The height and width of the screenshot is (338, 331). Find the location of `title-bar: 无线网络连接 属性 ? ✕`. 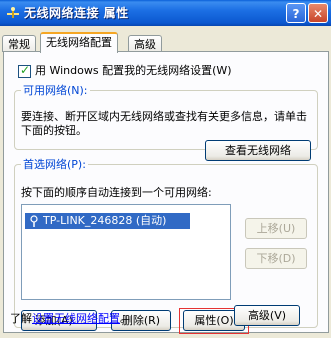

title-bar: 无线网络连接 属性 ? ✕ is located at coordinates (165, 13).